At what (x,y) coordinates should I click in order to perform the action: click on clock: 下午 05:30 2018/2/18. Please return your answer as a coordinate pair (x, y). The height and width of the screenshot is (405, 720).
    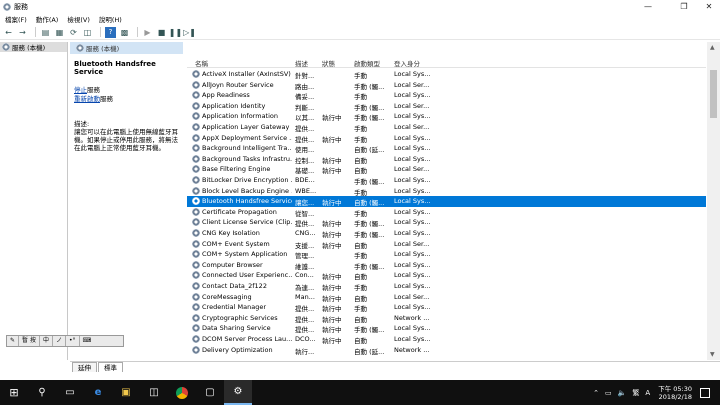
    Looking at the image, I should click on (675, 393).